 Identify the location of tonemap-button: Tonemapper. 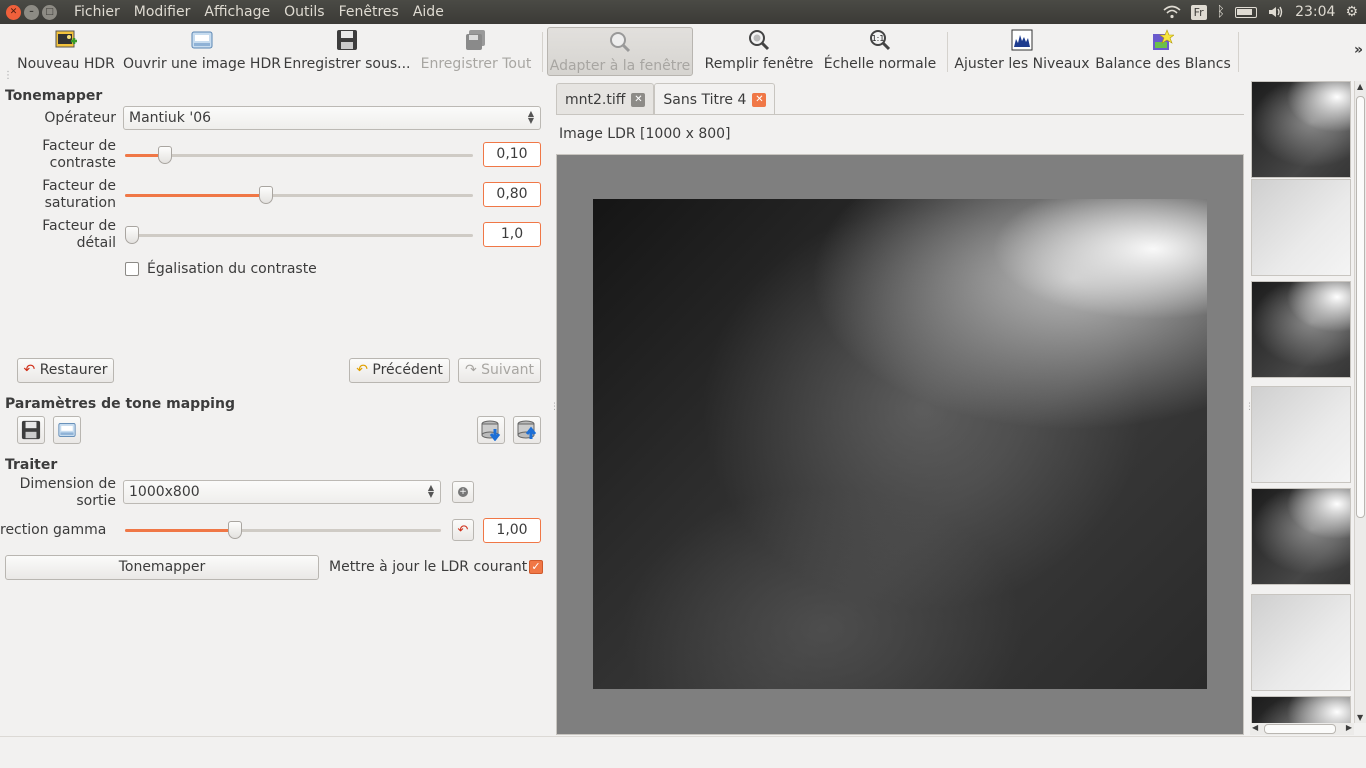
(162, 567).